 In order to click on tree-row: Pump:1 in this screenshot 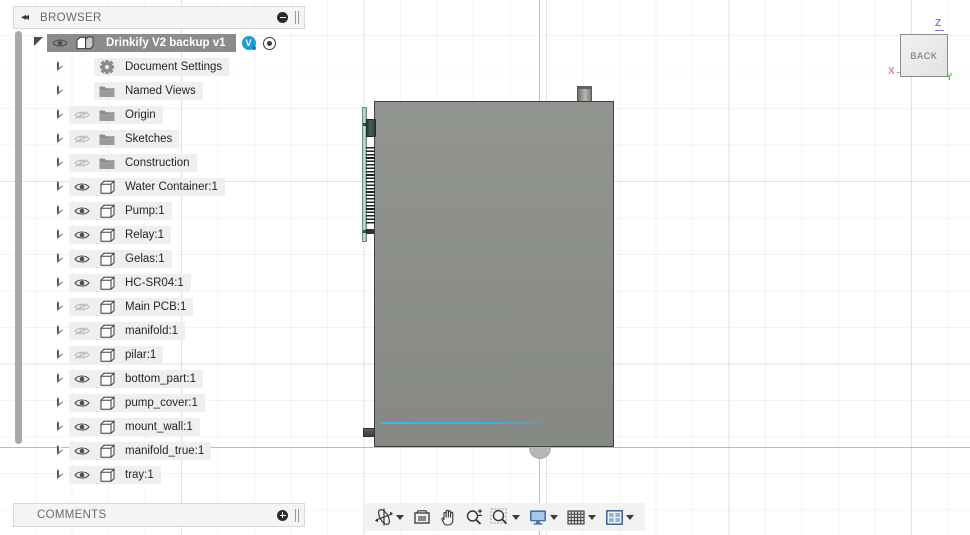, I will do `click(159, 211)`.